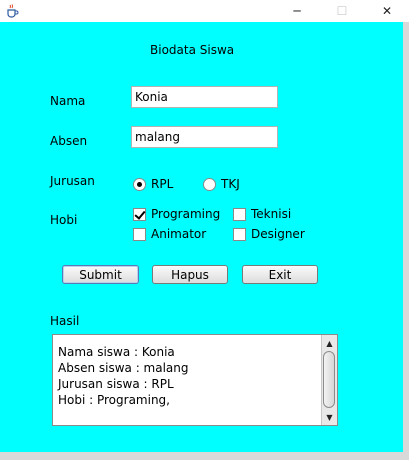  What do you see at coordinates (179, 234) in the screenshot?
I see `checkbox-animator-label: Animator` at bounding box center [179, 234].